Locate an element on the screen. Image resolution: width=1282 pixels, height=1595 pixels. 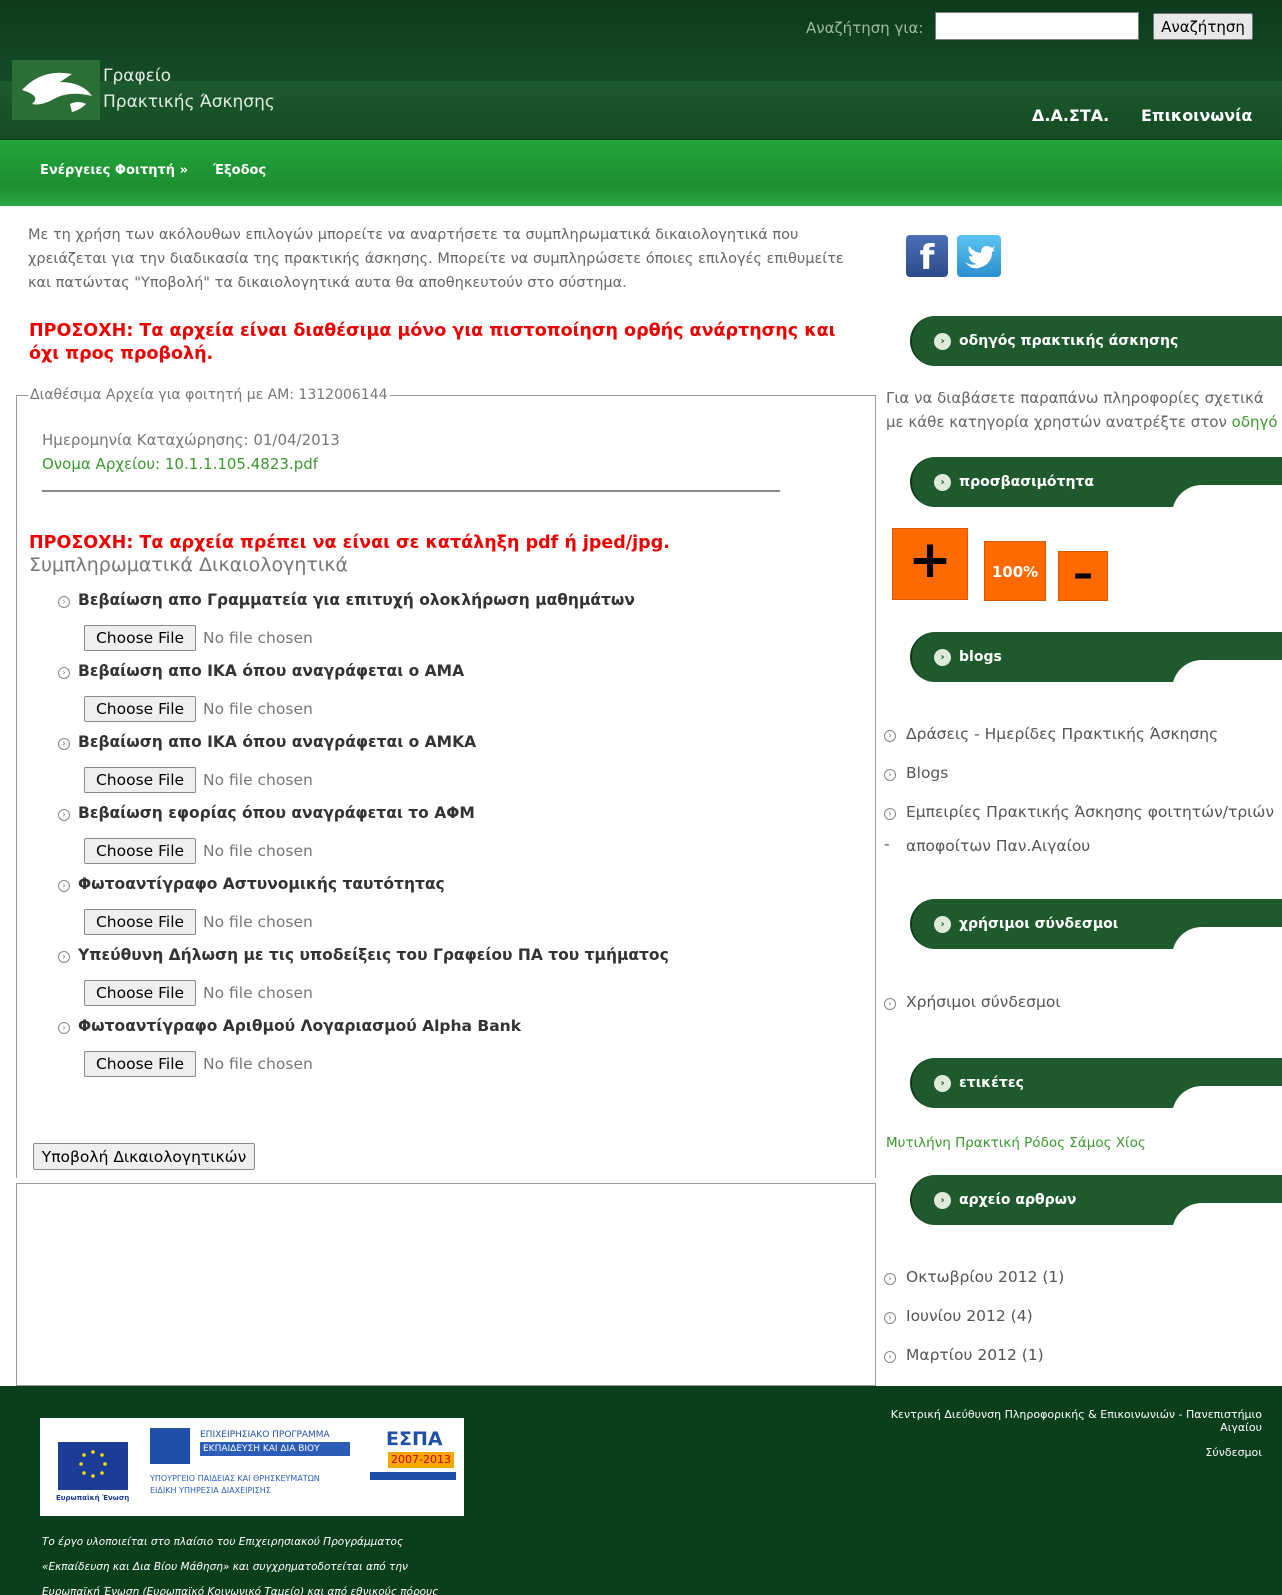
logo-title-line2: Πρακτικής Άσκησης is located at coordinates (189, 102).